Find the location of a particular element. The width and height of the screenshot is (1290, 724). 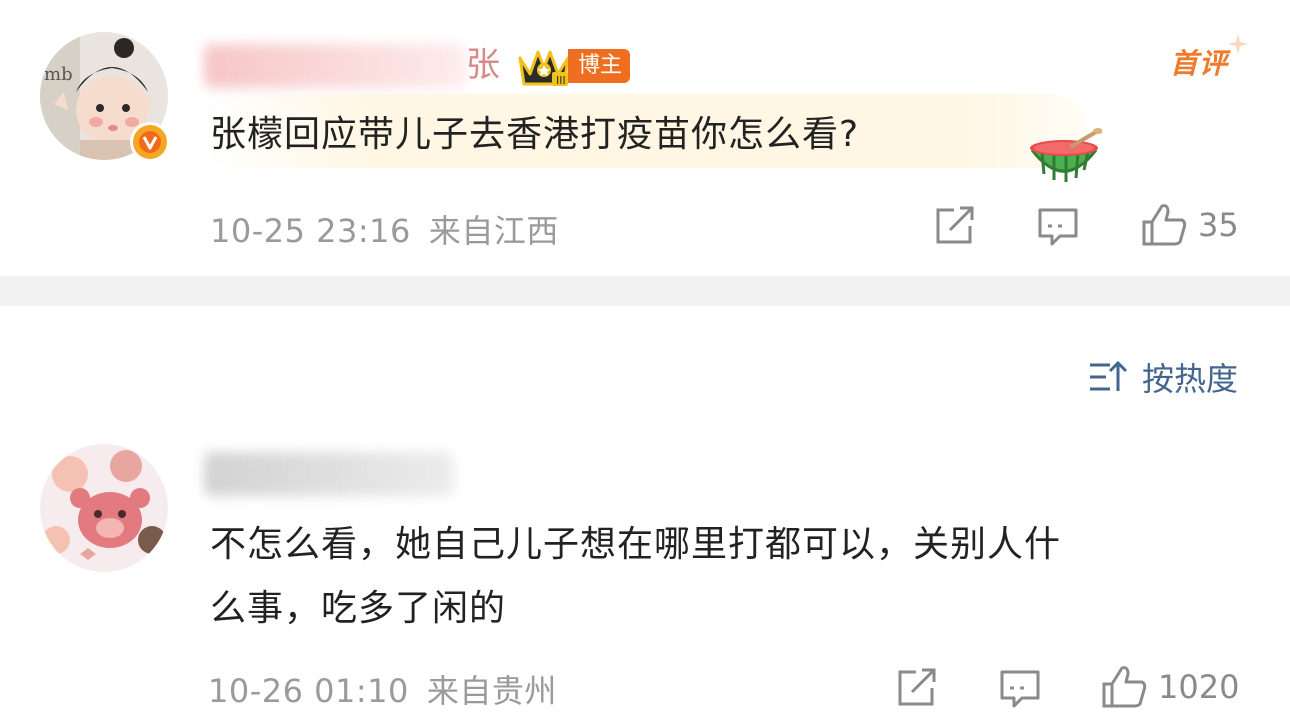

blogger-badge: III 博主 is located at coordinates (573, 66).